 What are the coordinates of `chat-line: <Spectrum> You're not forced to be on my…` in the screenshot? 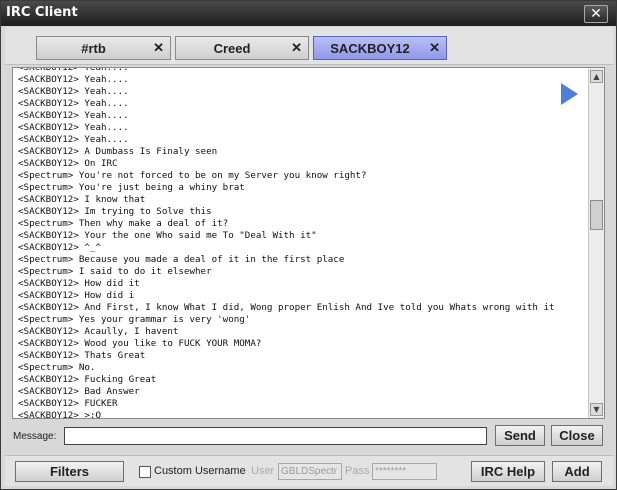 It's located at (192, 175).